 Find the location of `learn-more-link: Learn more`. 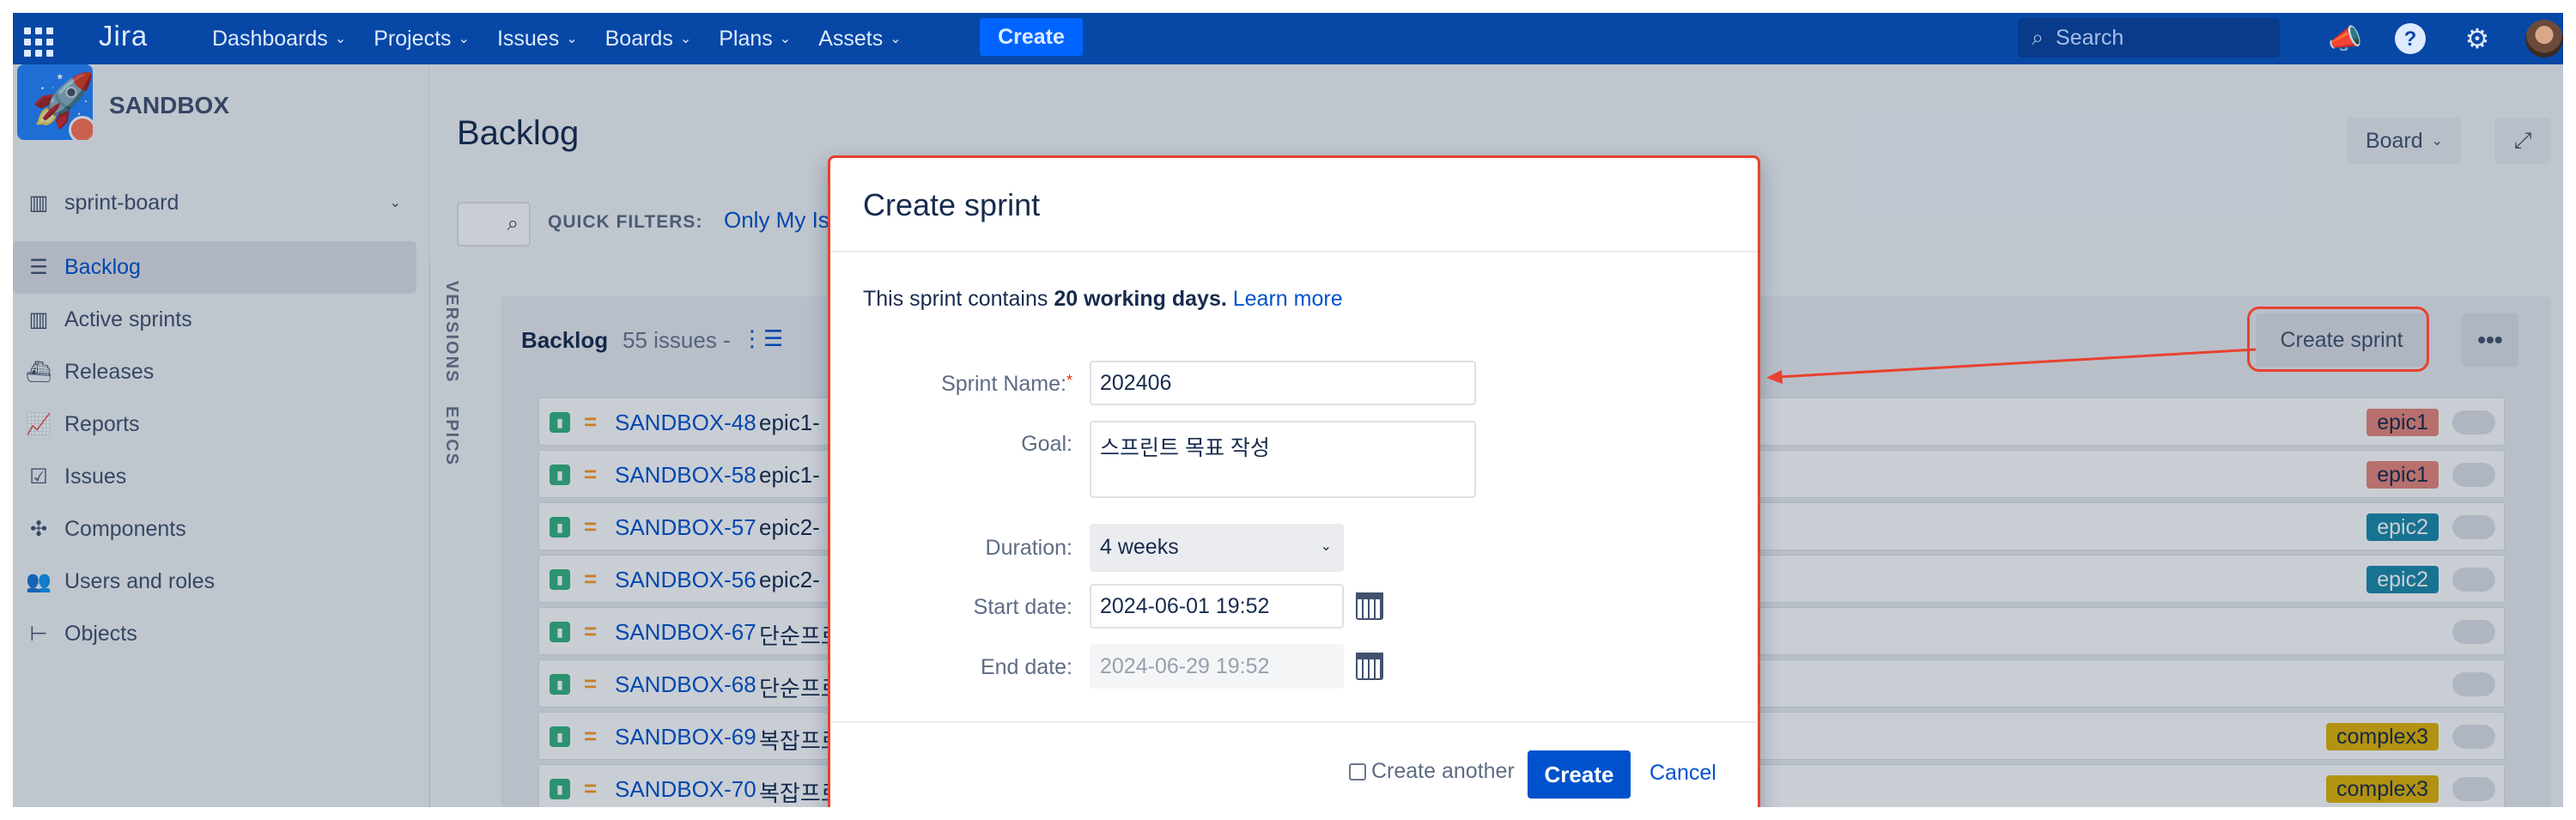

learn-more-link: Learn more is located at coordinates (1288, 299).